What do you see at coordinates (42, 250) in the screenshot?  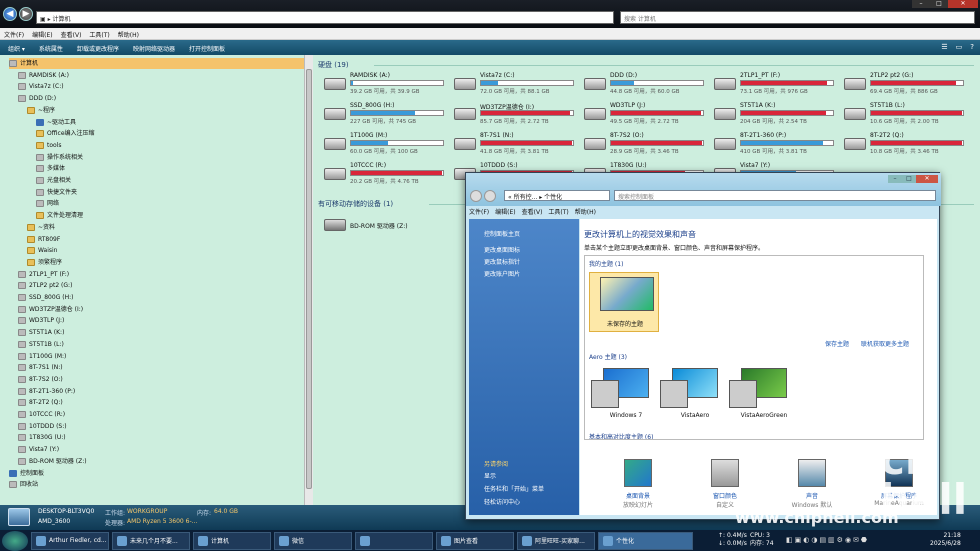 I see `tree-item: Waisin` at bounding box center [42, 250].